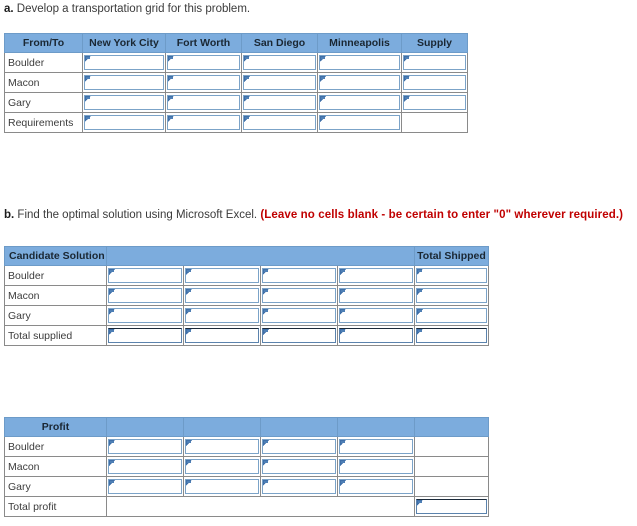 Image resolution: width=637 pixels, height=526 pixels. I want to click on cell-boulder-fort-worth, so click(203, 62).